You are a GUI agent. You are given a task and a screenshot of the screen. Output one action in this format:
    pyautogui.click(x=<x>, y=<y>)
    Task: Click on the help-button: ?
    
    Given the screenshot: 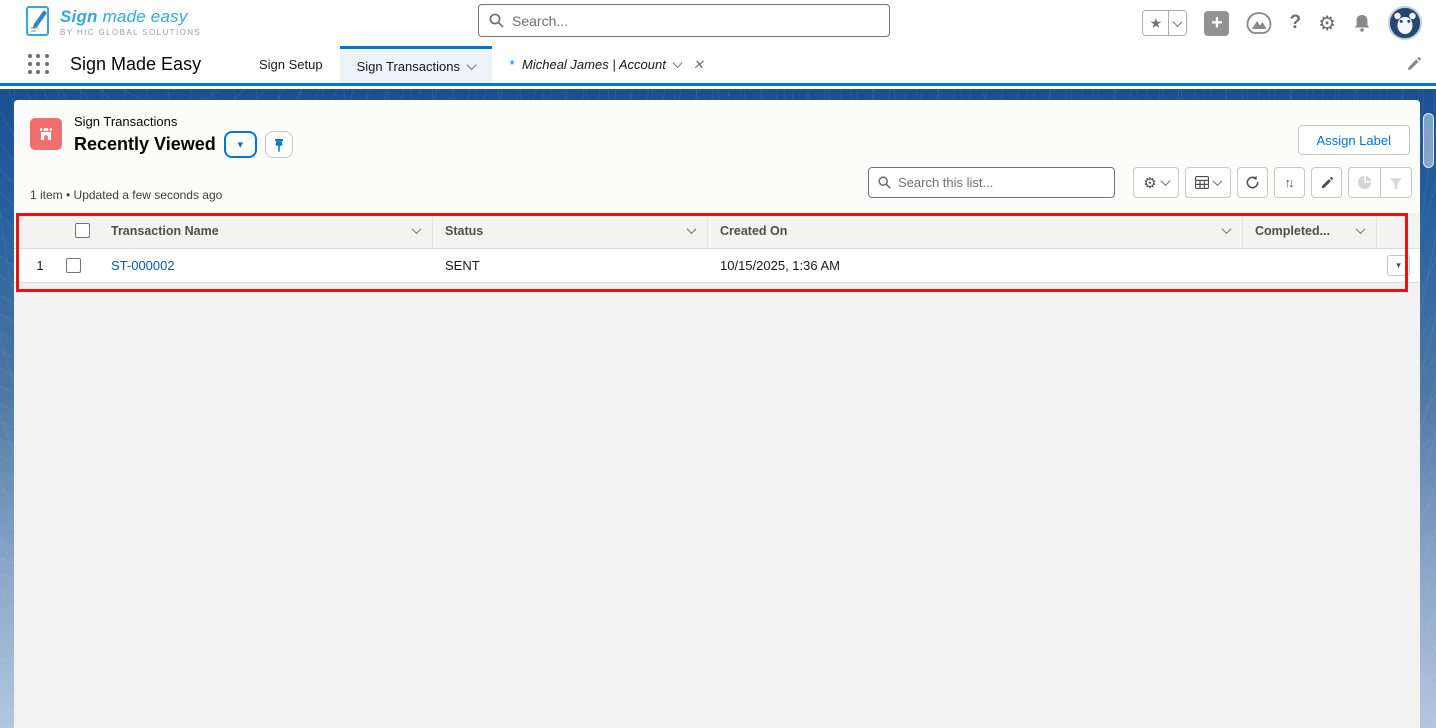 What is the action you would take?
    pyautogui.click(x=1295, y=23)
    